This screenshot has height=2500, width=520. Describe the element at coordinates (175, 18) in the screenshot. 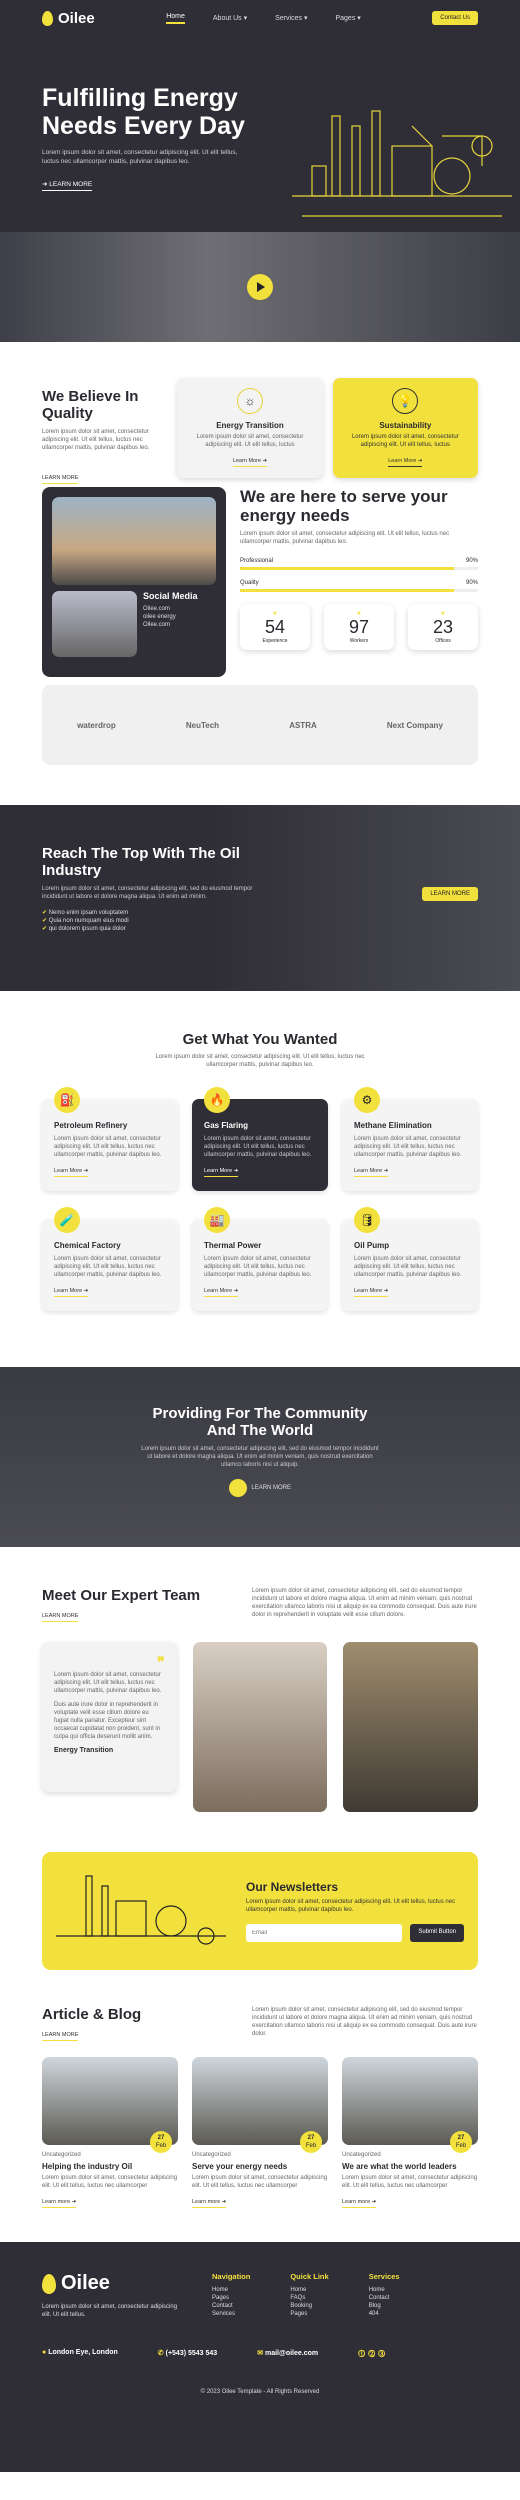

I see `nav-item-home: Home` at that location.